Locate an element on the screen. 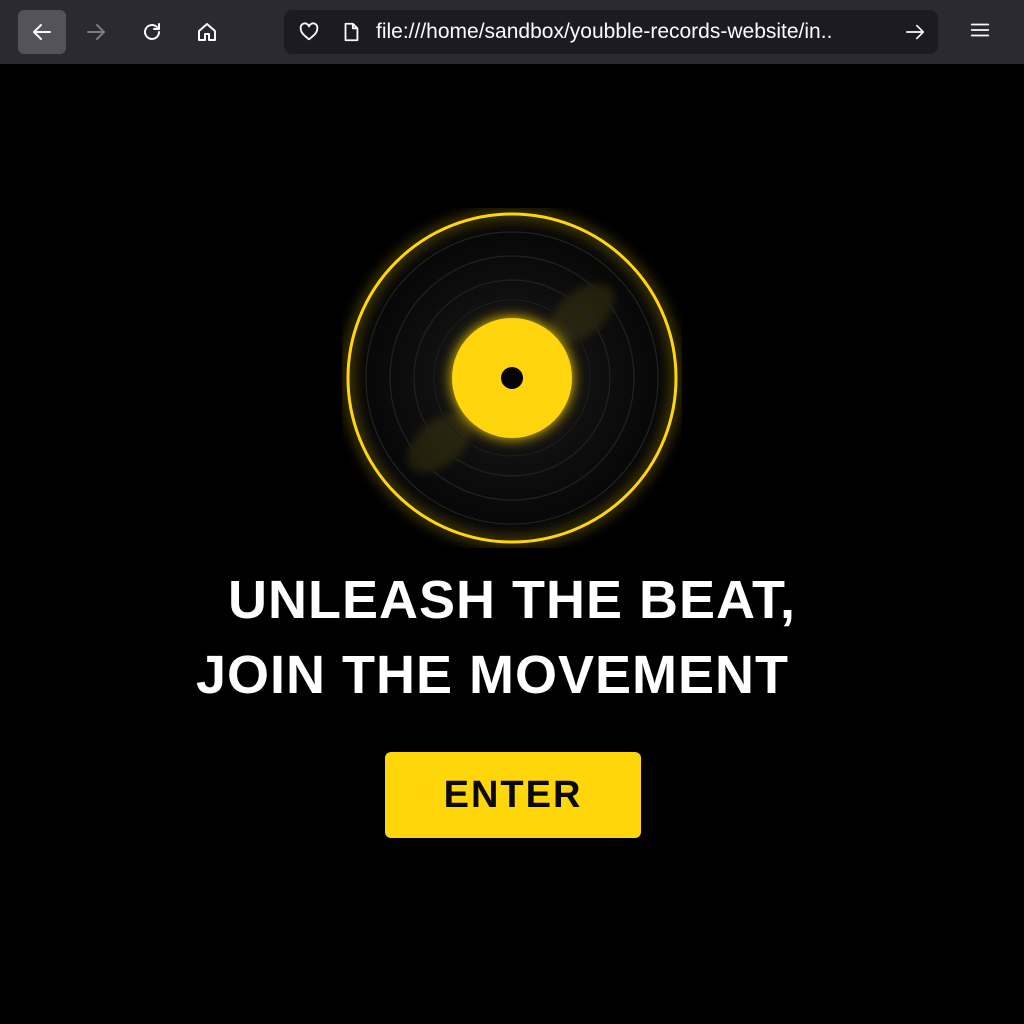 Image resolution: width=1024 pixels, height=1024 pixels. arrow-left-icon is located at coordinates (42, 32).